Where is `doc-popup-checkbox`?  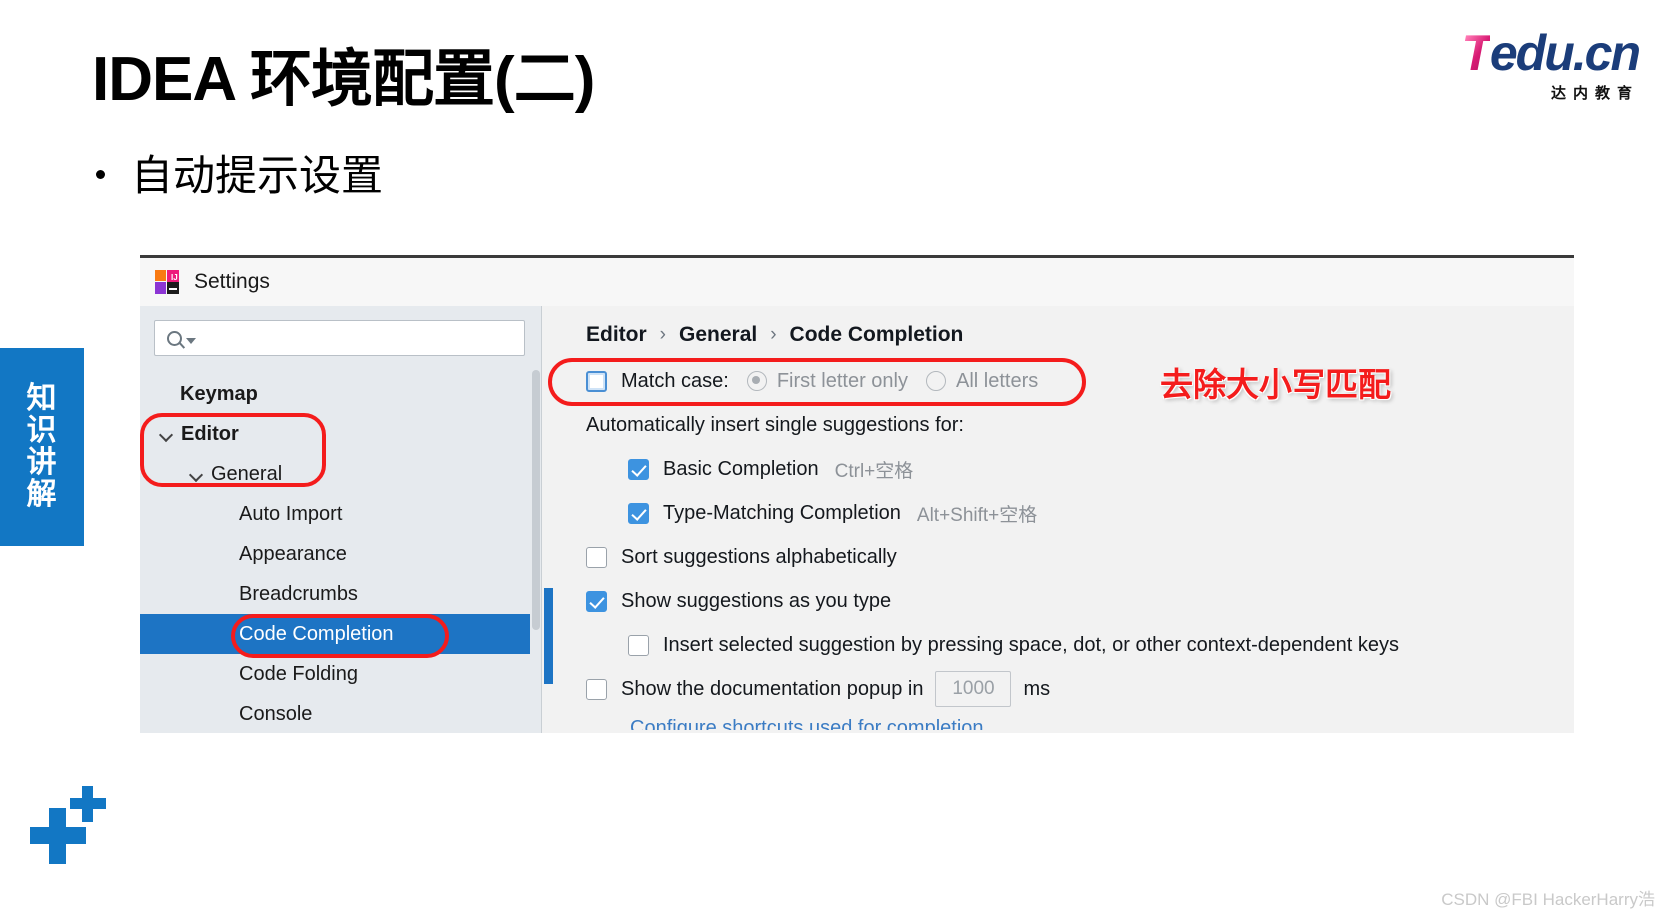 doc-popup-checkbox is located at coordinates (596, 689).